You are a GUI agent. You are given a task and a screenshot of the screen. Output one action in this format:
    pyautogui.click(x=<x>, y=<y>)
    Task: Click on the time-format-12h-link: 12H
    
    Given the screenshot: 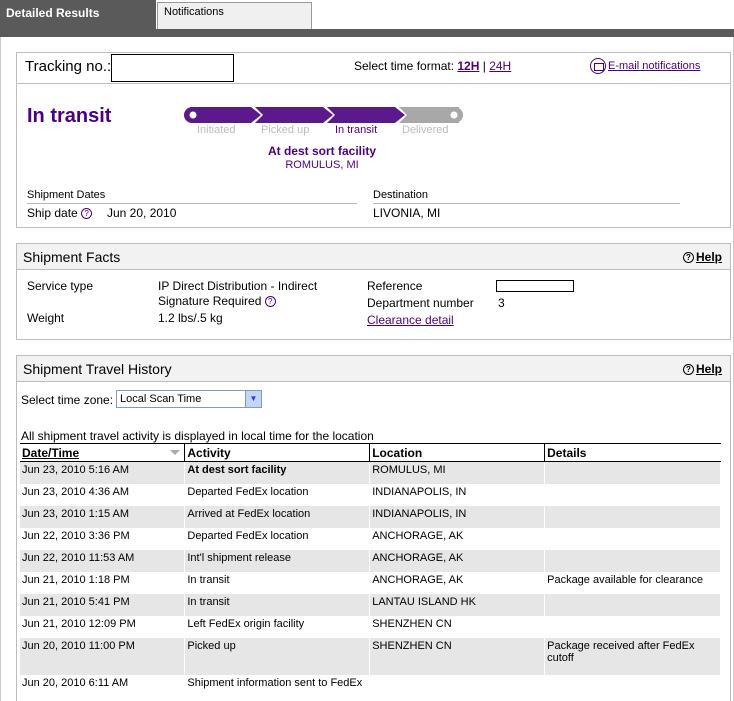 What is the action you would take?
    pyautogui.click(x=468, y=66)
    